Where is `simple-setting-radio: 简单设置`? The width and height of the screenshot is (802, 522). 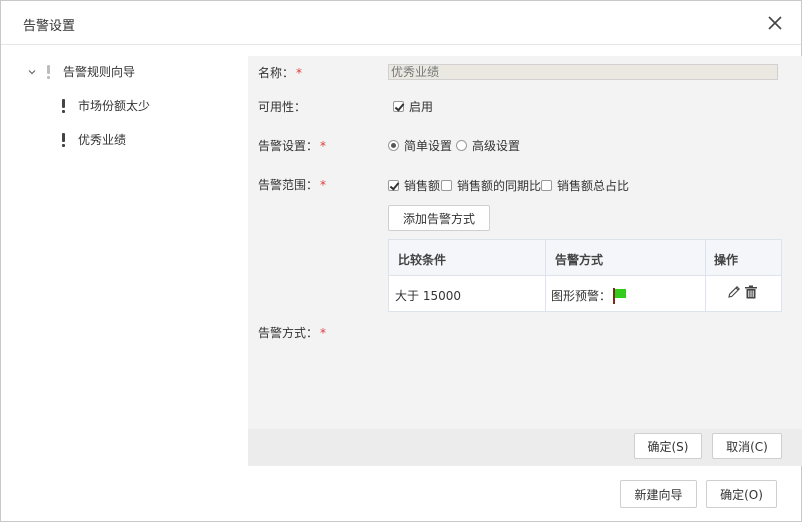
simple-setting-radio: 简单设置 is located at coordinates (420, 145).